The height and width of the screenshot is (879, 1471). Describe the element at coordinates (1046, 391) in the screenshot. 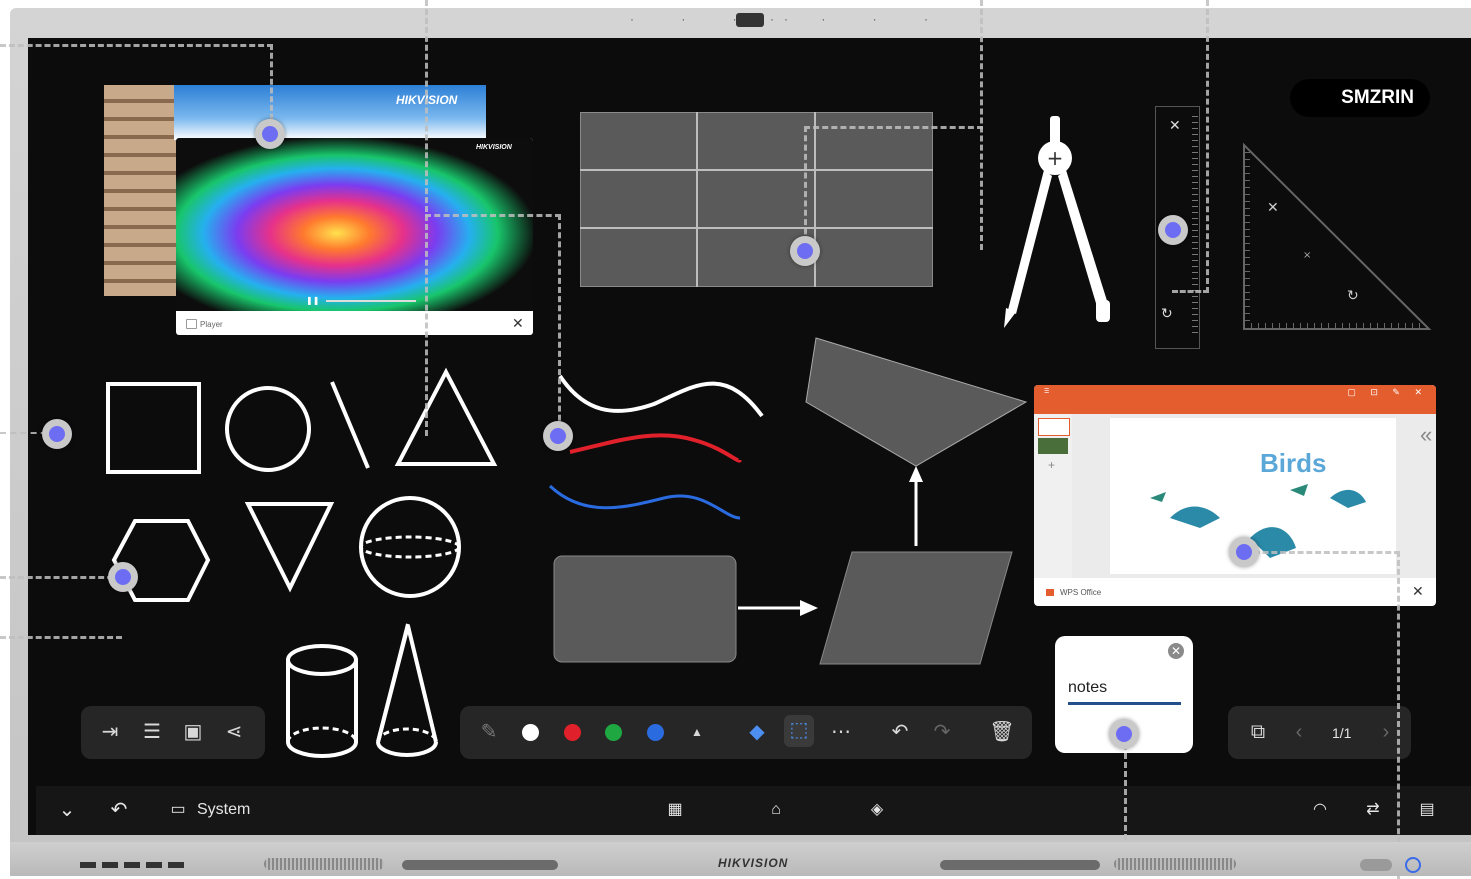

I see `wps-menu-icon: ☰` at that location.